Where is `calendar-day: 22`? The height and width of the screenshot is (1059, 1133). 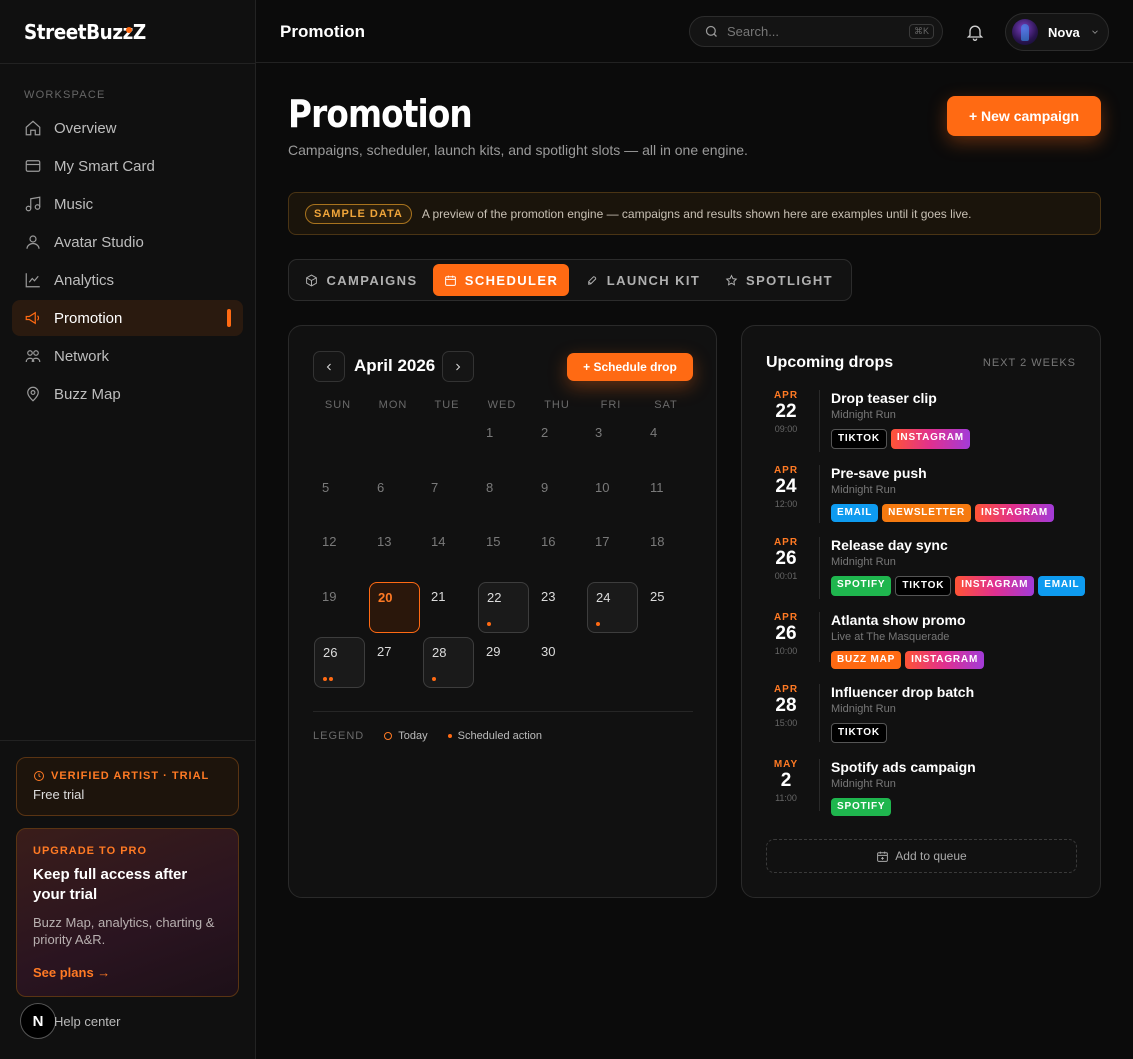
calendar-day: 22 is located at coordinates (503, 607).